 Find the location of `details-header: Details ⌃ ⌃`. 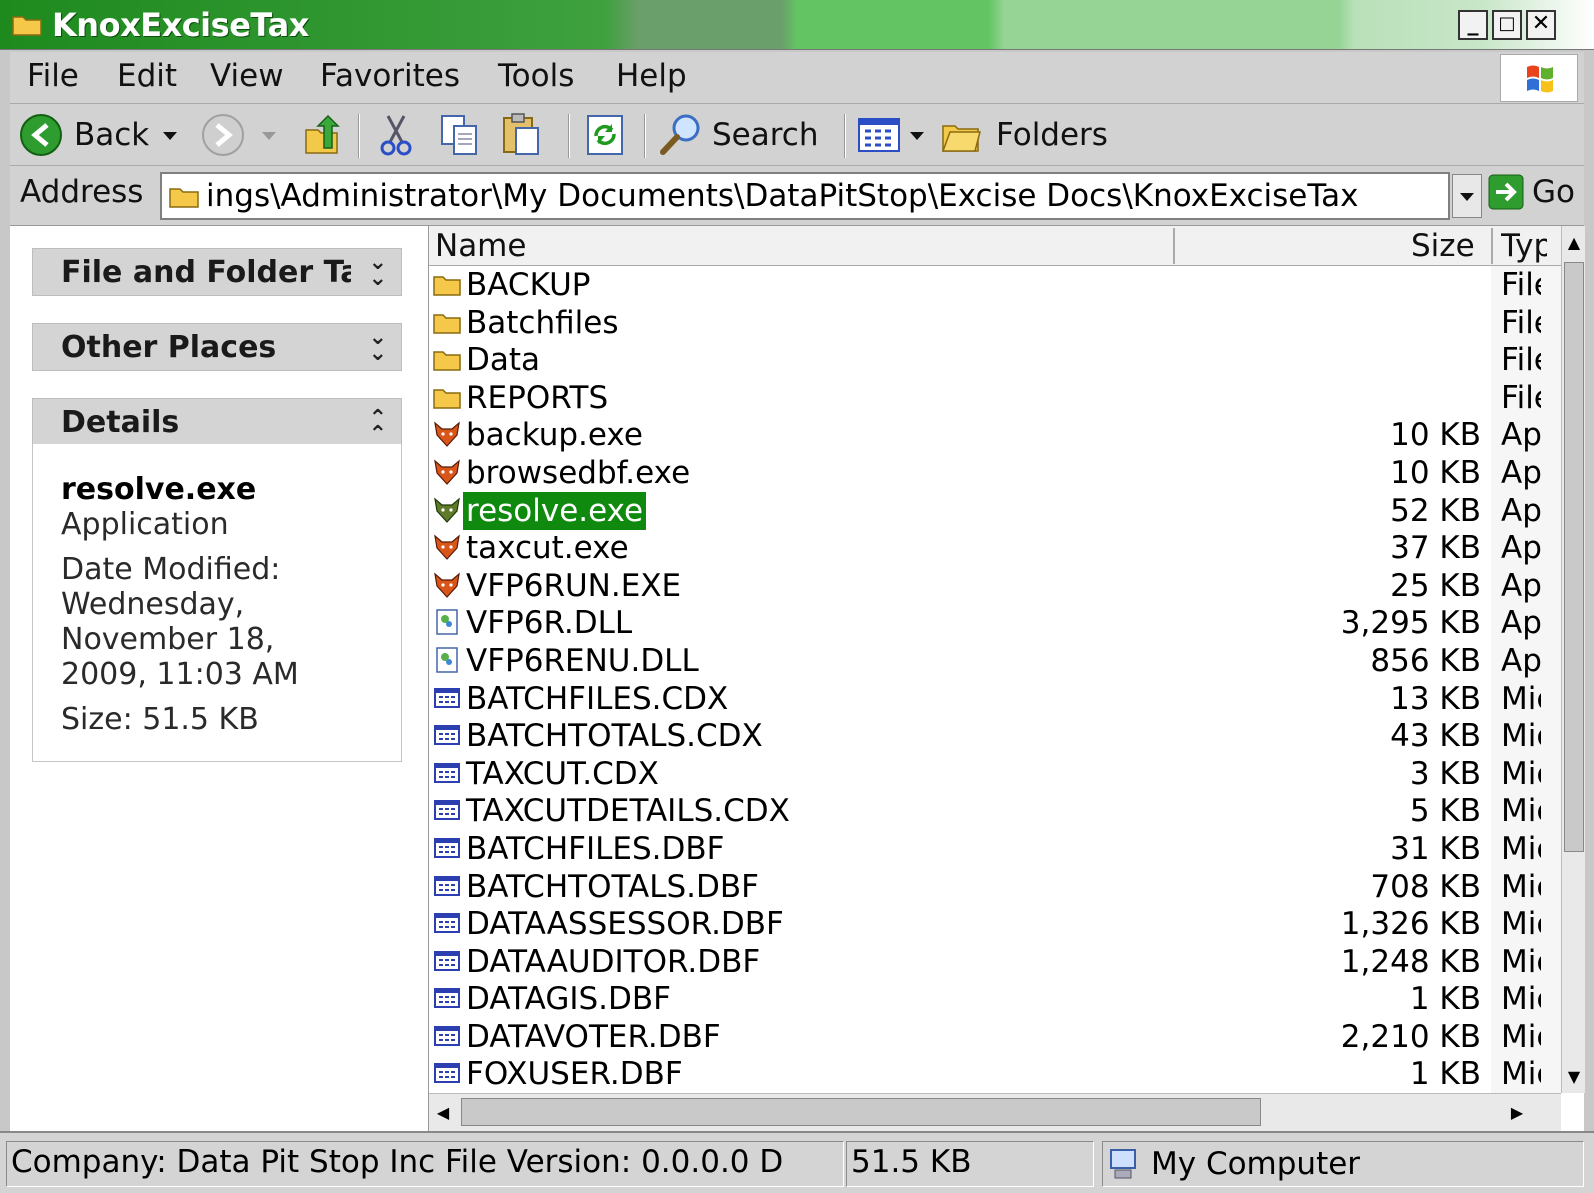

details-header: Details ⌃ ⌃ is located at coordinates (217, 422).